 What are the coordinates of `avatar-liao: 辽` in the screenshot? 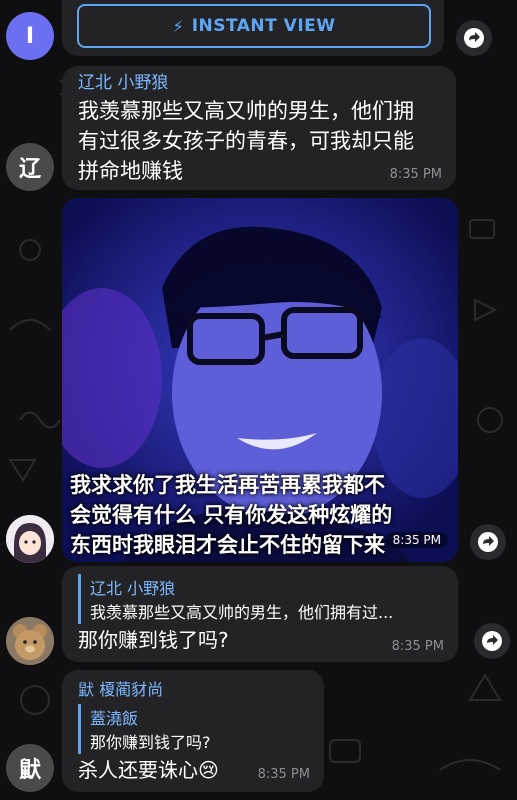 It's located at (30, 167).